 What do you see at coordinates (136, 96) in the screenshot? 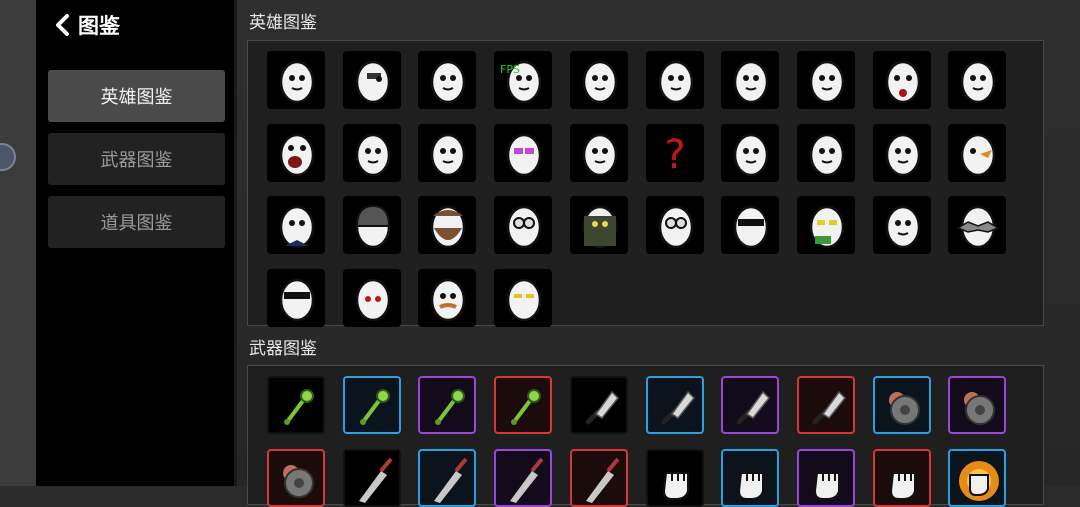
I see `tab-heroes: 英雄图鉴` at bounding box center [136, 96].